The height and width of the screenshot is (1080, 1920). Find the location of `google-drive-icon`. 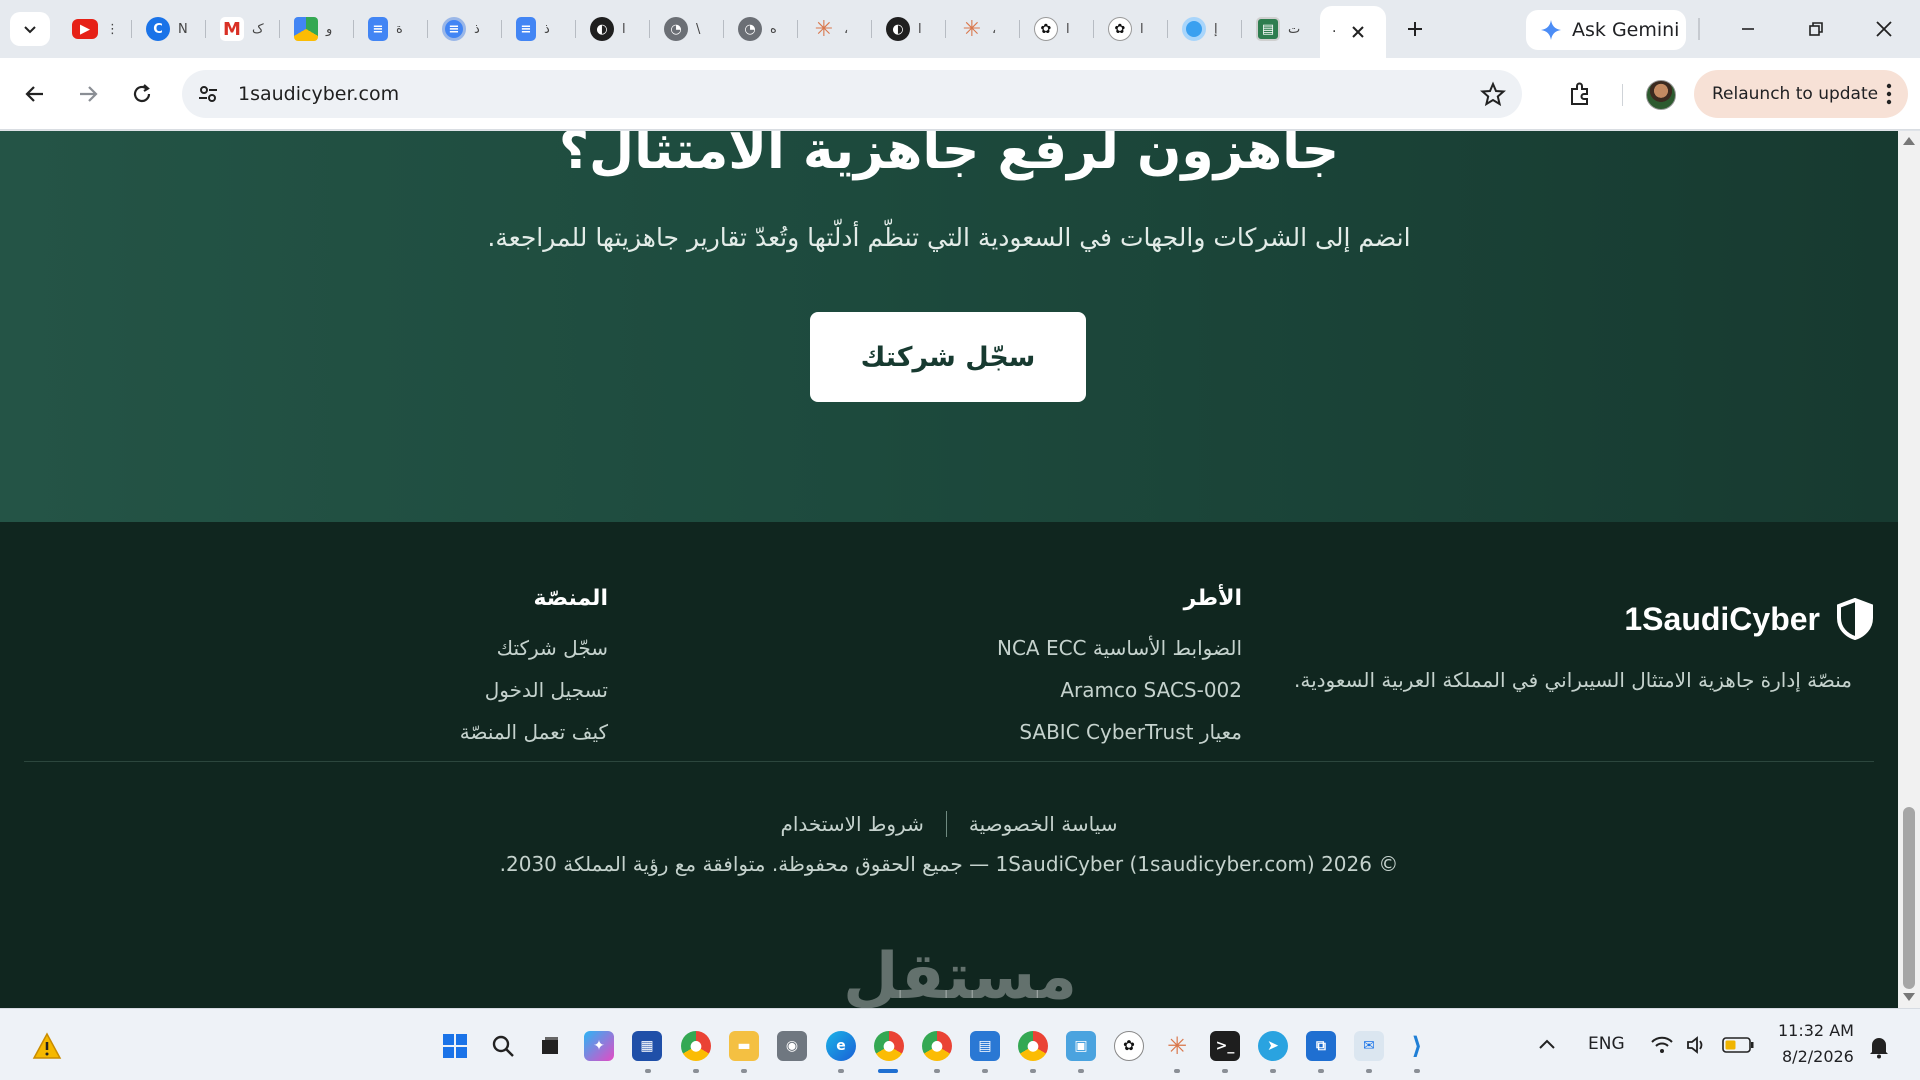

google-drive-icon is located at coordinates (306, 29).